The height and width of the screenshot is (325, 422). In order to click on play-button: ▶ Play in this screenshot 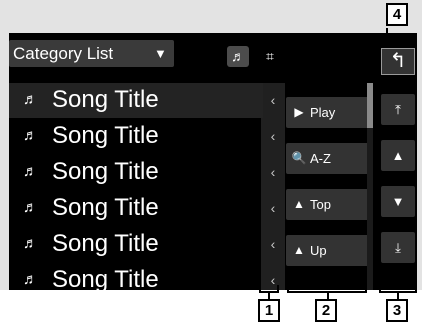, I will do `click(328, 112)`.